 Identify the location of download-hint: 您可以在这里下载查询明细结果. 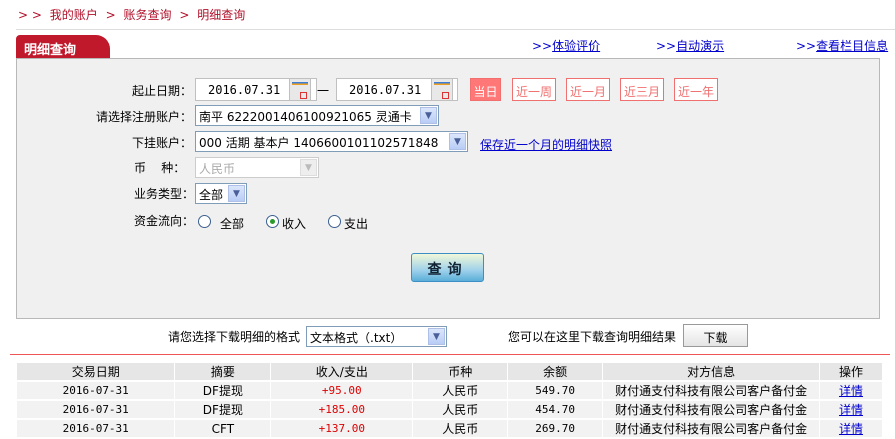
(592, 337).